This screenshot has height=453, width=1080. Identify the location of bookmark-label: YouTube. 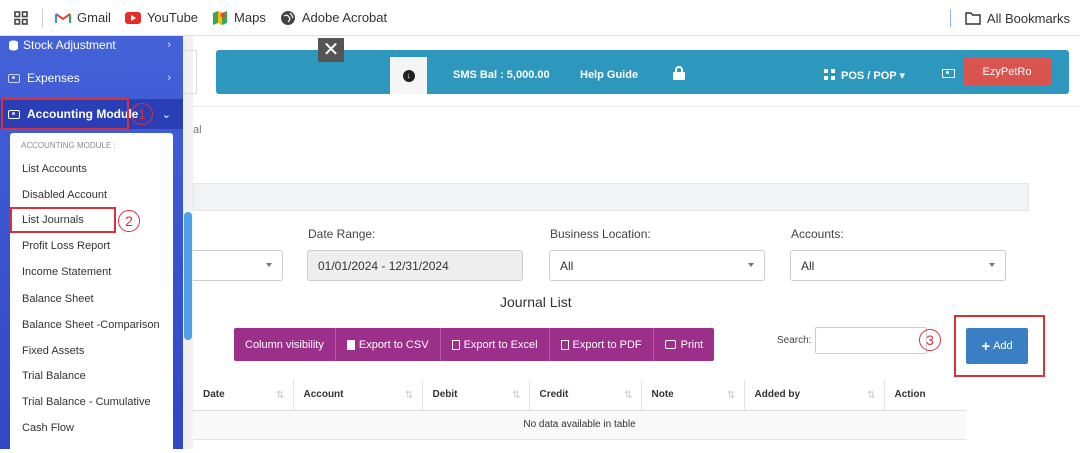
(172, 17).